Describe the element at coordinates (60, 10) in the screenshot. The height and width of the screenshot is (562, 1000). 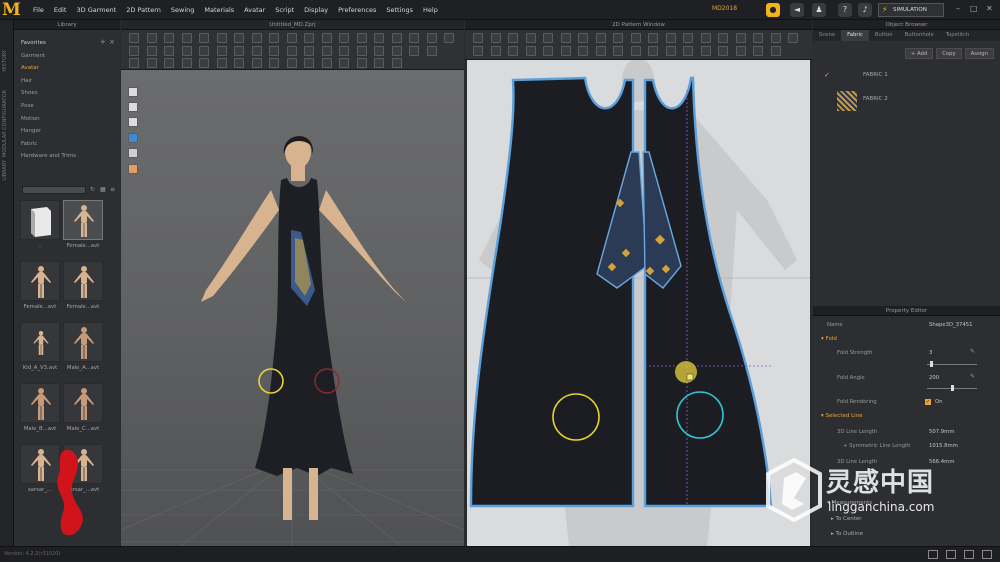
I see `menu-edit: Edit` at that location.